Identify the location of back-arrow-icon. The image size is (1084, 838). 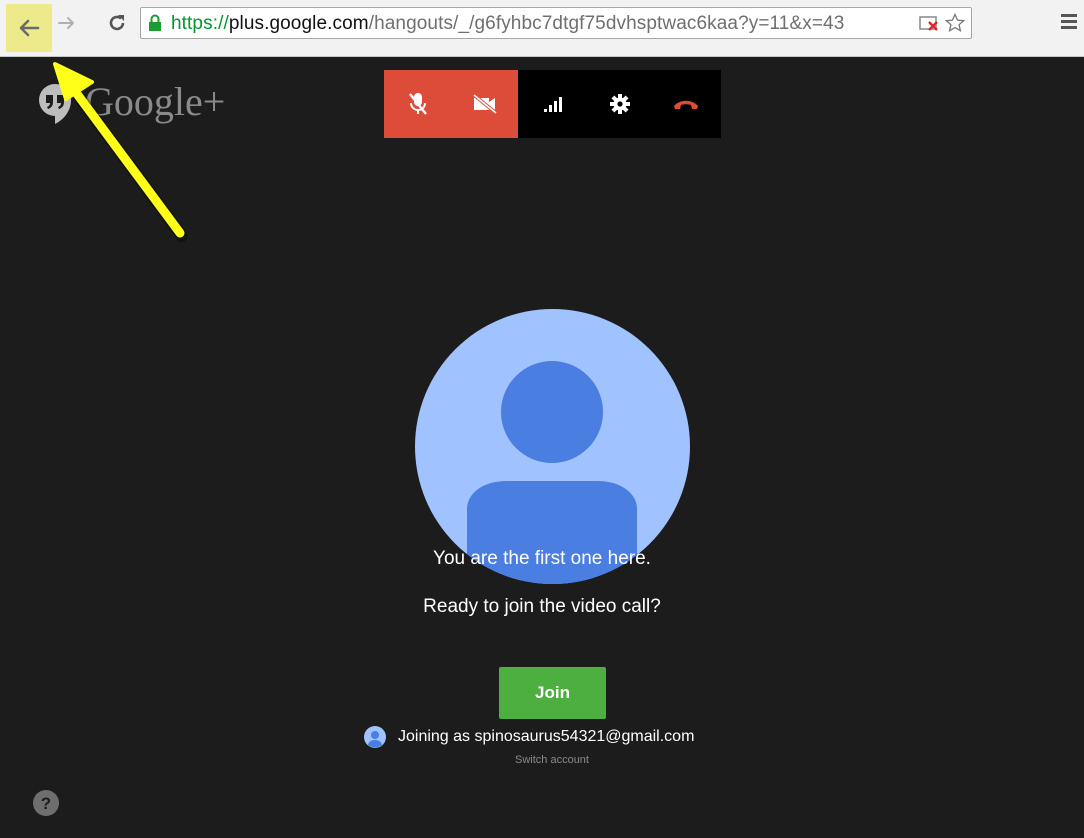
(29, 28).